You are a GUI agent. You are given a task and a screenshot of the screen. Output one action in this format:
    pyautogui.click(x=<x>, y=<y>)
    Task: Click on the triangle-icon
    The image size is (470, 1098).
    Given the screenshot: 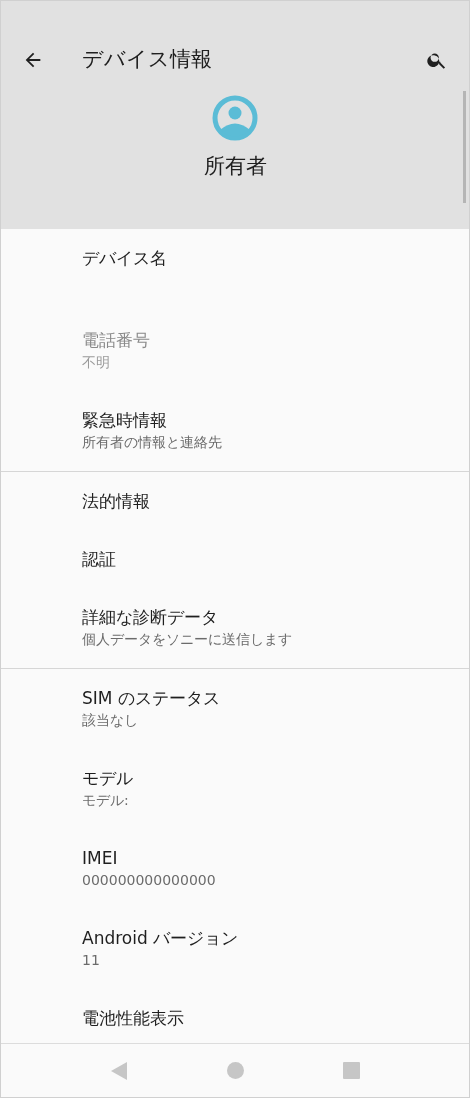 What is the action you would take?
    pyautogui.click(x=119, y=1070)
    